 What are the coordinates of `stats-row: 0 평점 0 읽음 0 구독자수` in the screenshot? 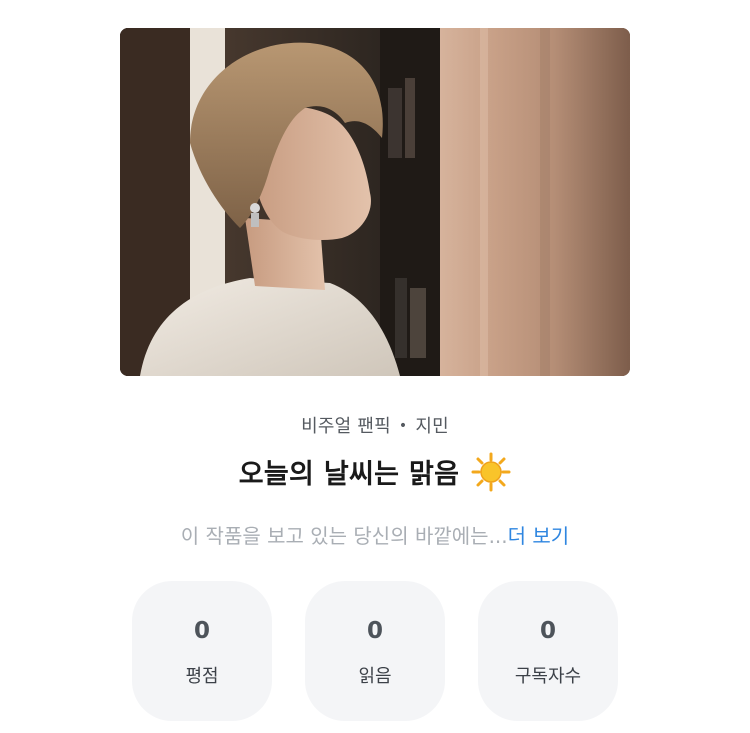 It's located at (375, 651).